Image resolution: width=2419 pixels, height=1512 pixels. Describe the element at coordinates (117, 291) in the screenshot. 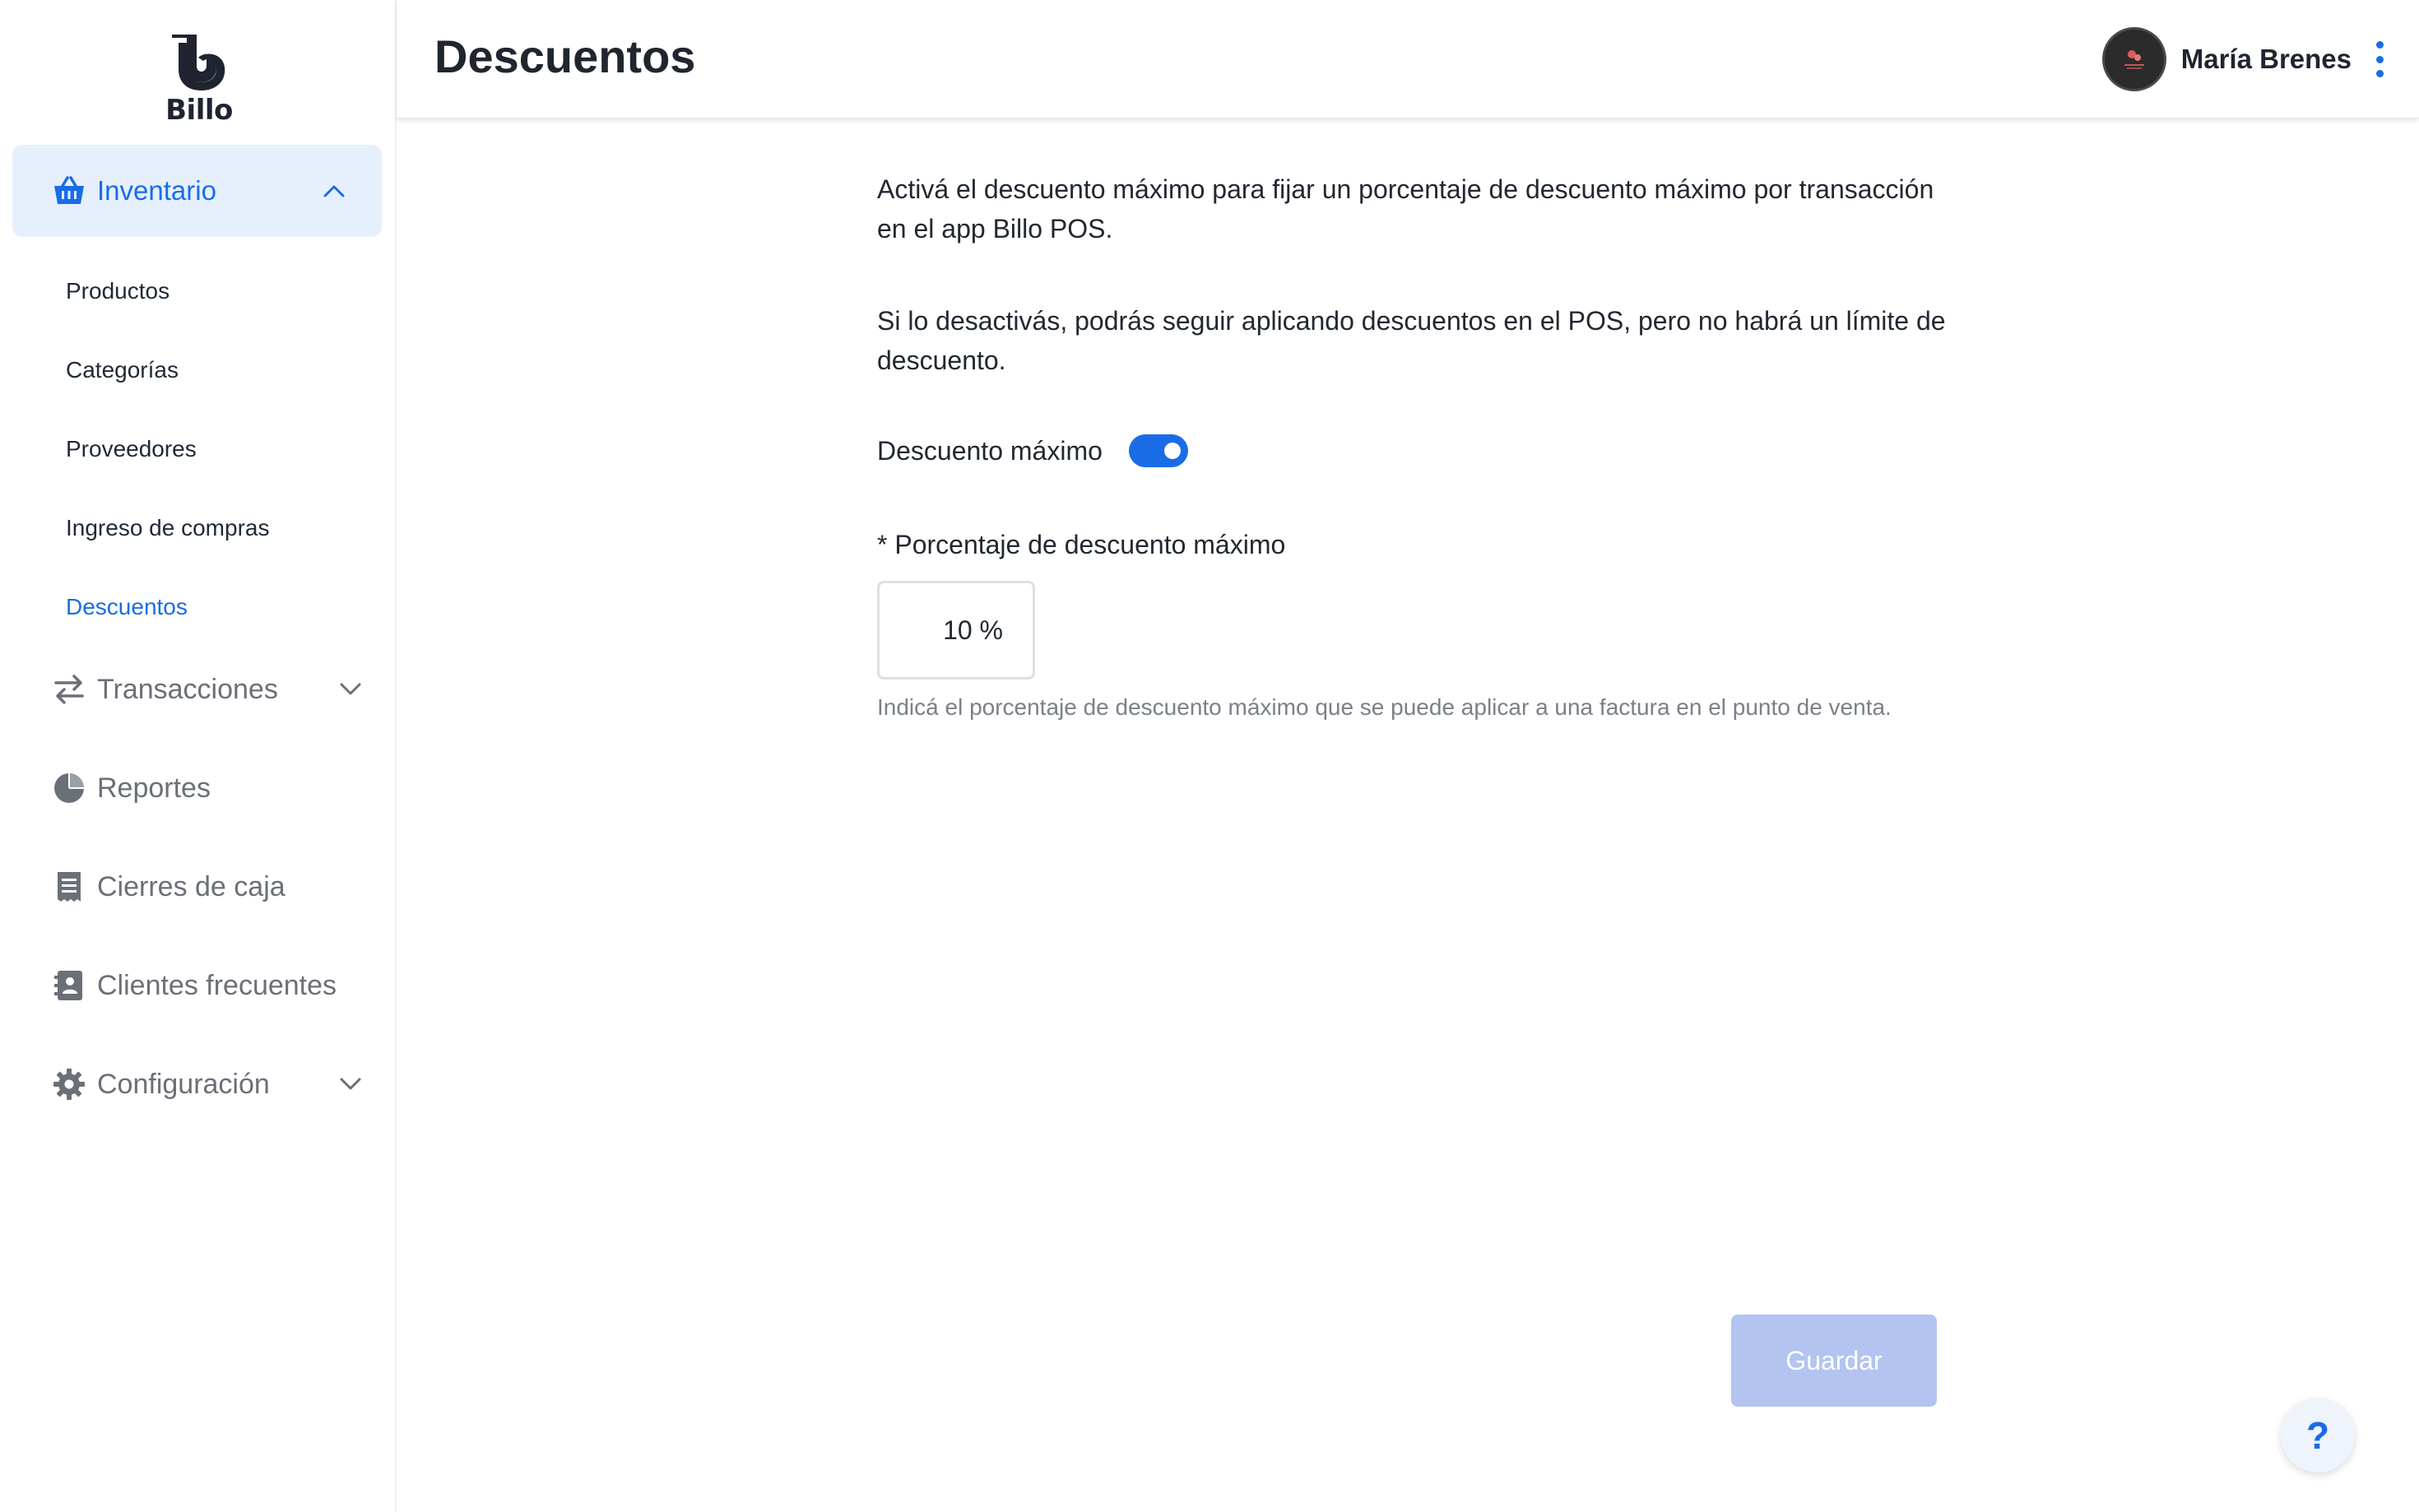

I see `sidebar-item-productos: Productos` at that location.